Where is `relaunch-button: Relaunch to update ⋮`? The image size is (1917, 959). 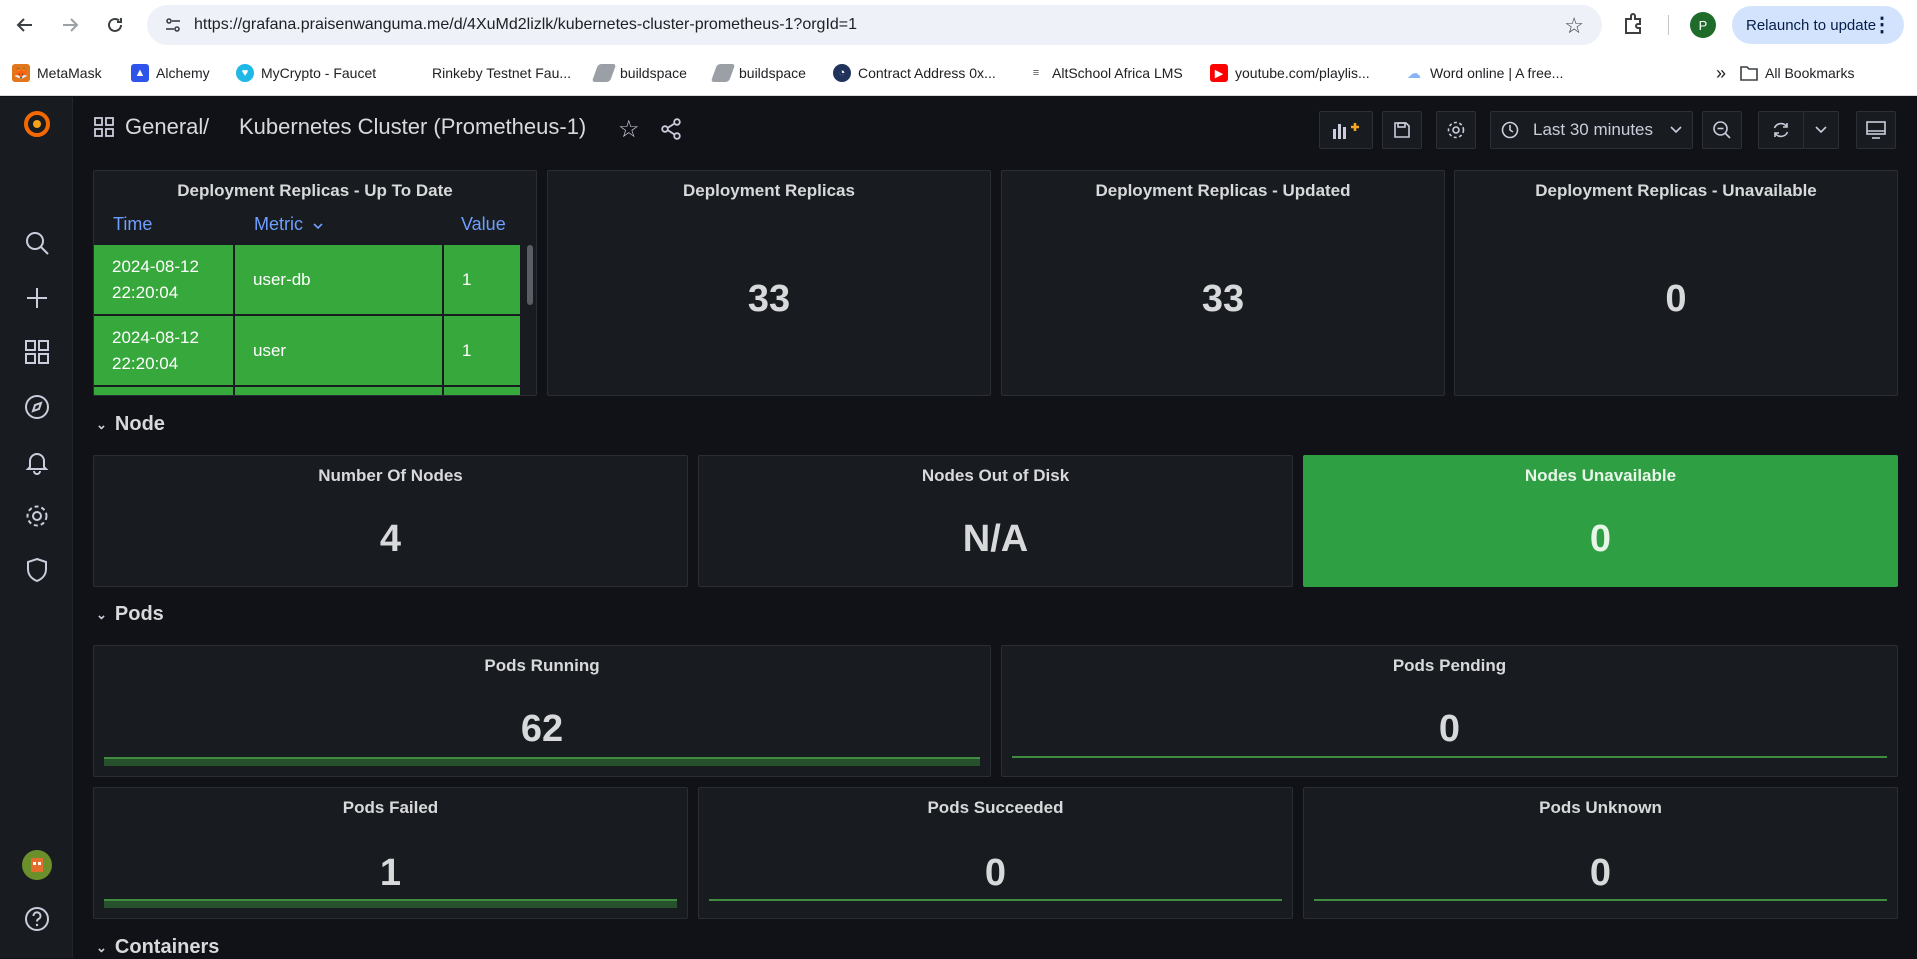
relaunch-button: Relaunch to update ⋮ is located at coordinates (1818, 25).